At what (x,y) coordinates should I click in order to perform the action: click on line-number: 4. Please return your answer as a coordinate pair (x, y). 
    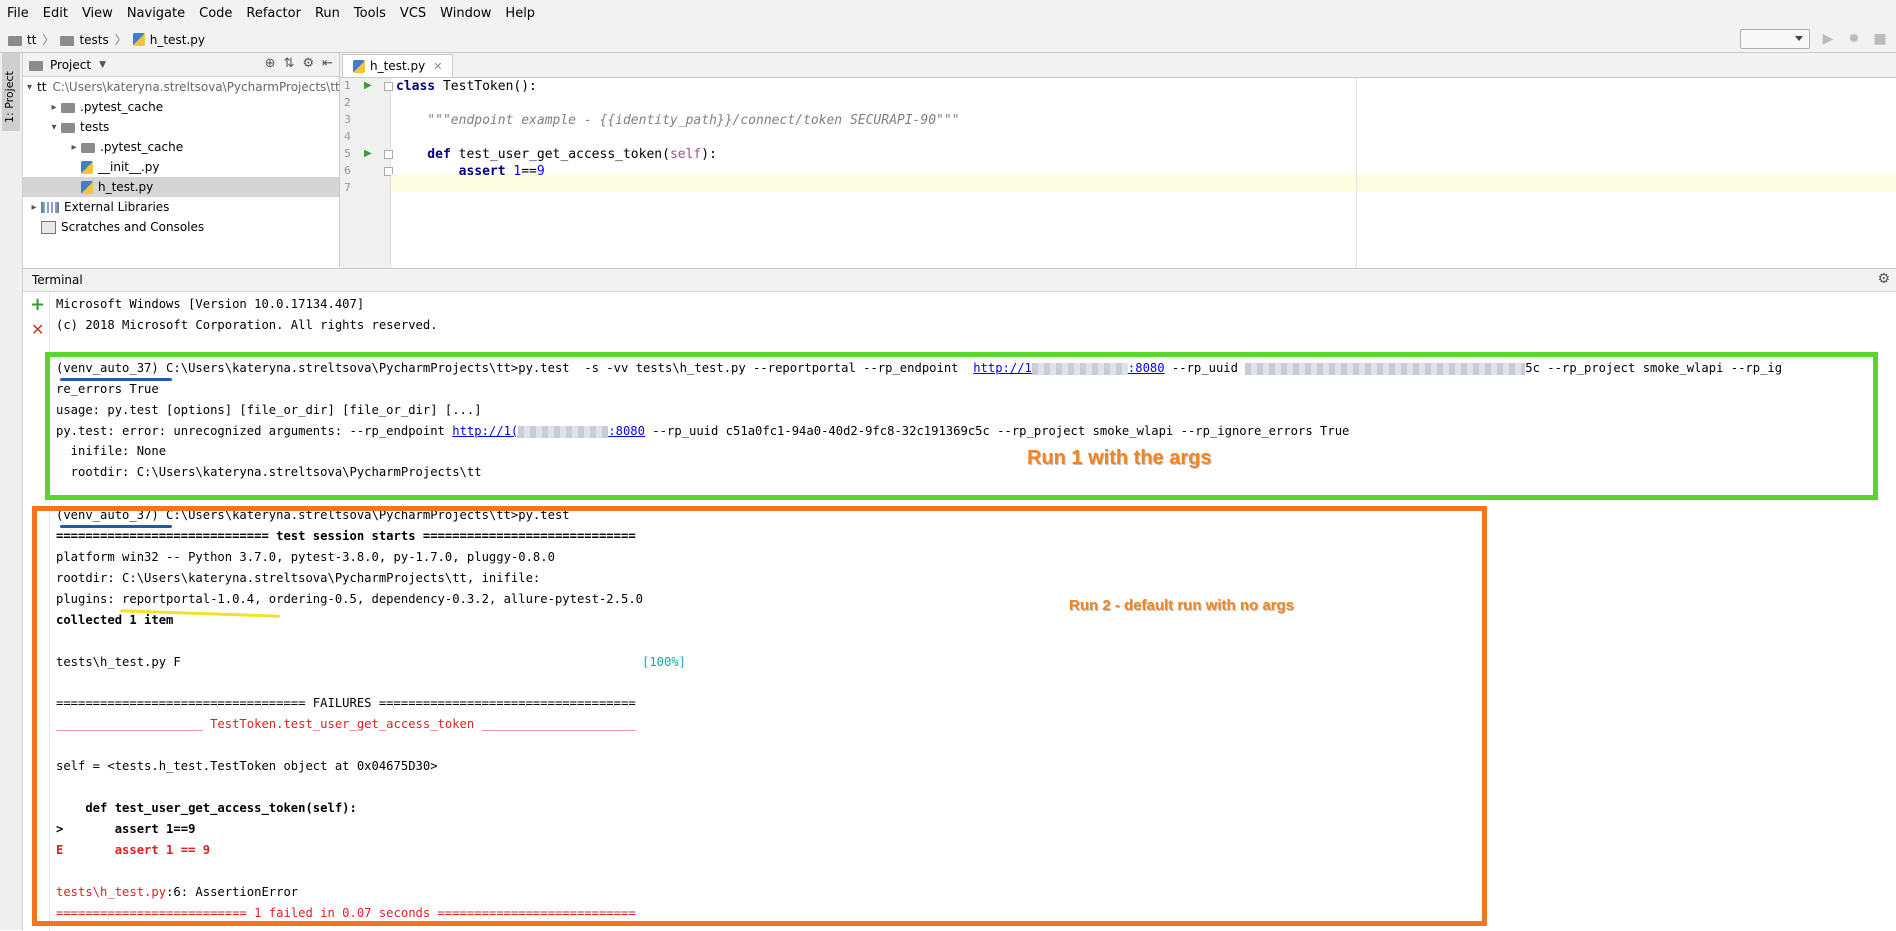
    Looking at the image, I should click on (347, 136).